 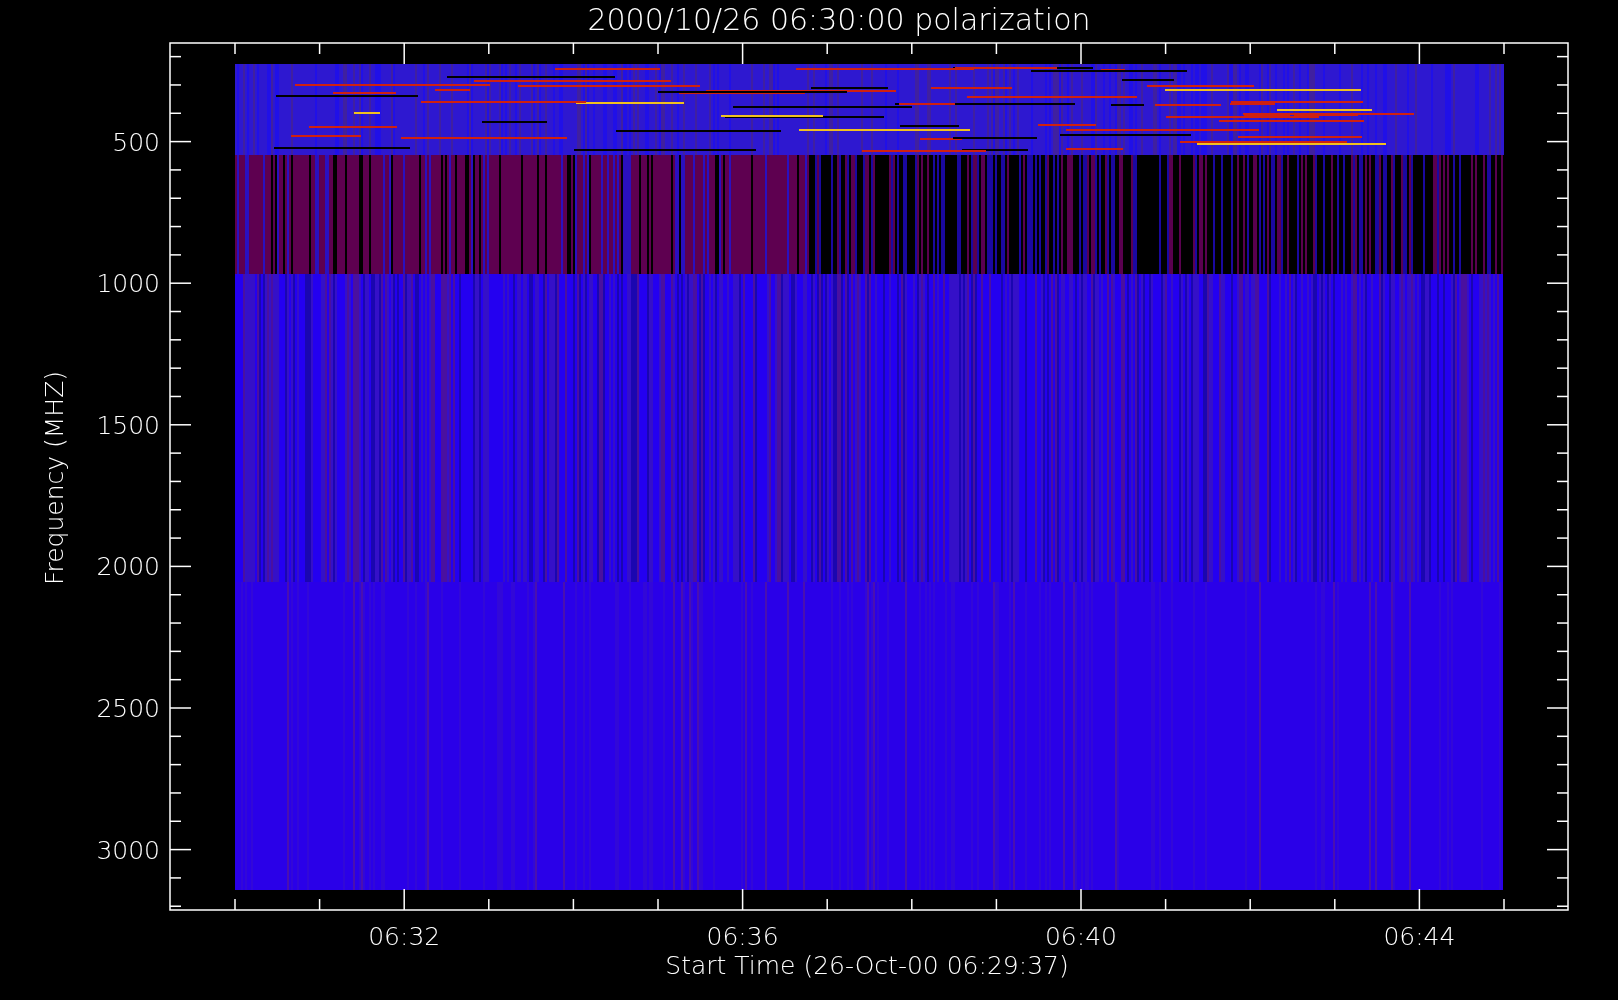 What do you see at coordinates (1081, 936) in the screenshot?
I see `x-tick-label: 06:40` at bounding box center [1081, 936].